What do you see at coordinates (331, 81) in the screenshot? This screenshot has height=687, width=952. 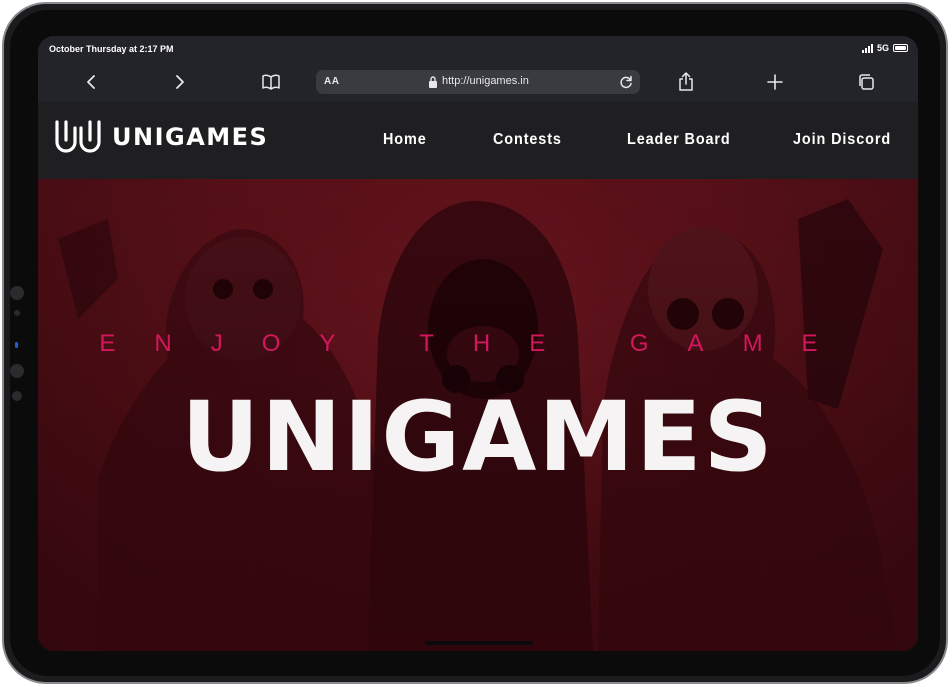 I see `reader-mode-button: AA` at bounding box center [331, 81].